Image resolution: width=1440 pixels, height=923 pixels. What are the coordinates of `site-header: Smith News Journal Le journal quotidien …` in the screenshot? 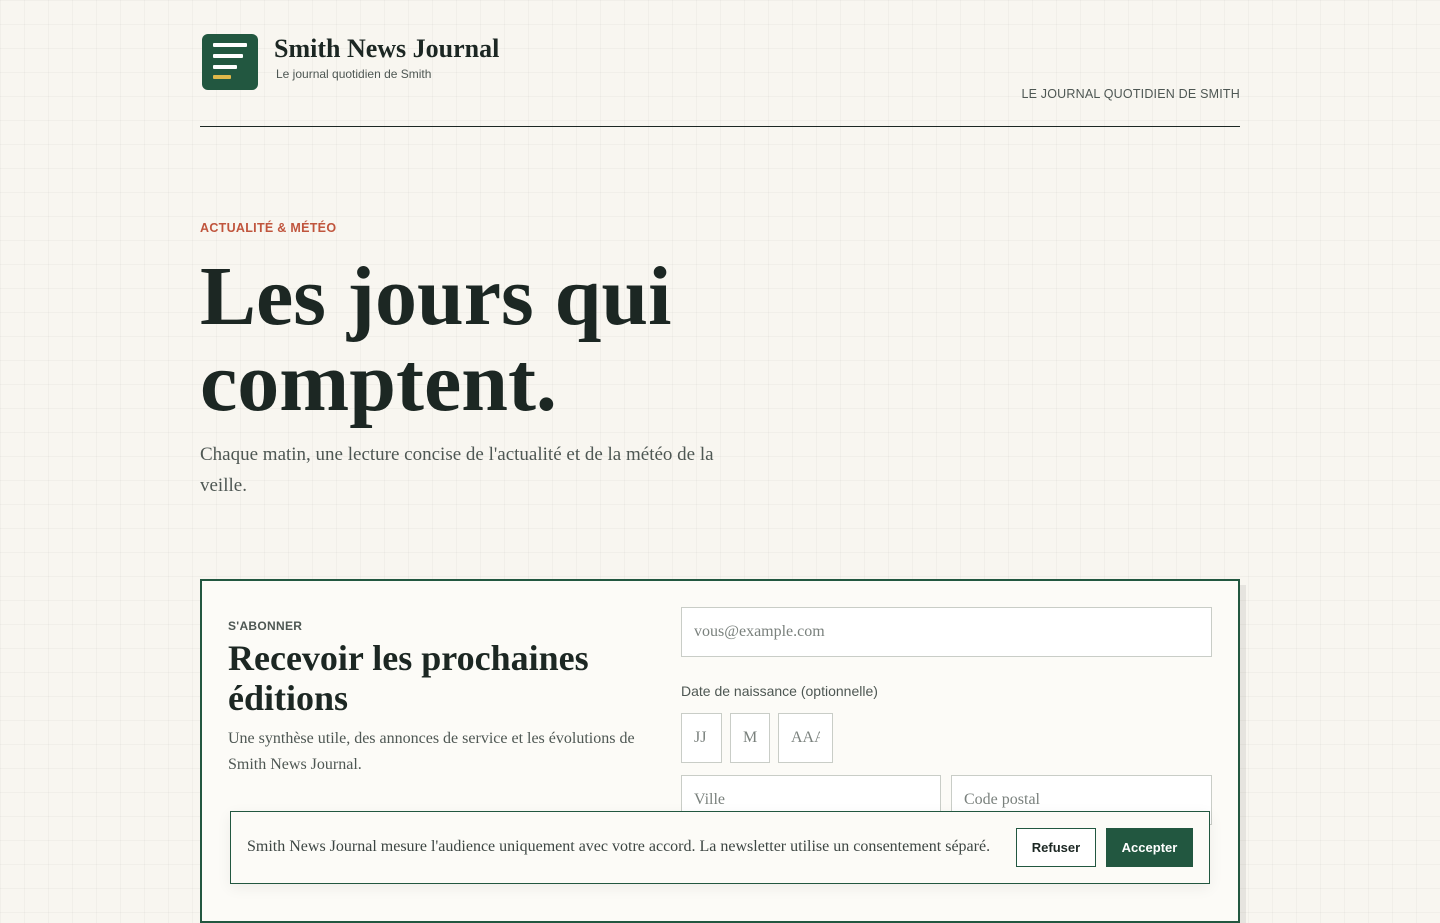 It's located at (720, 63).